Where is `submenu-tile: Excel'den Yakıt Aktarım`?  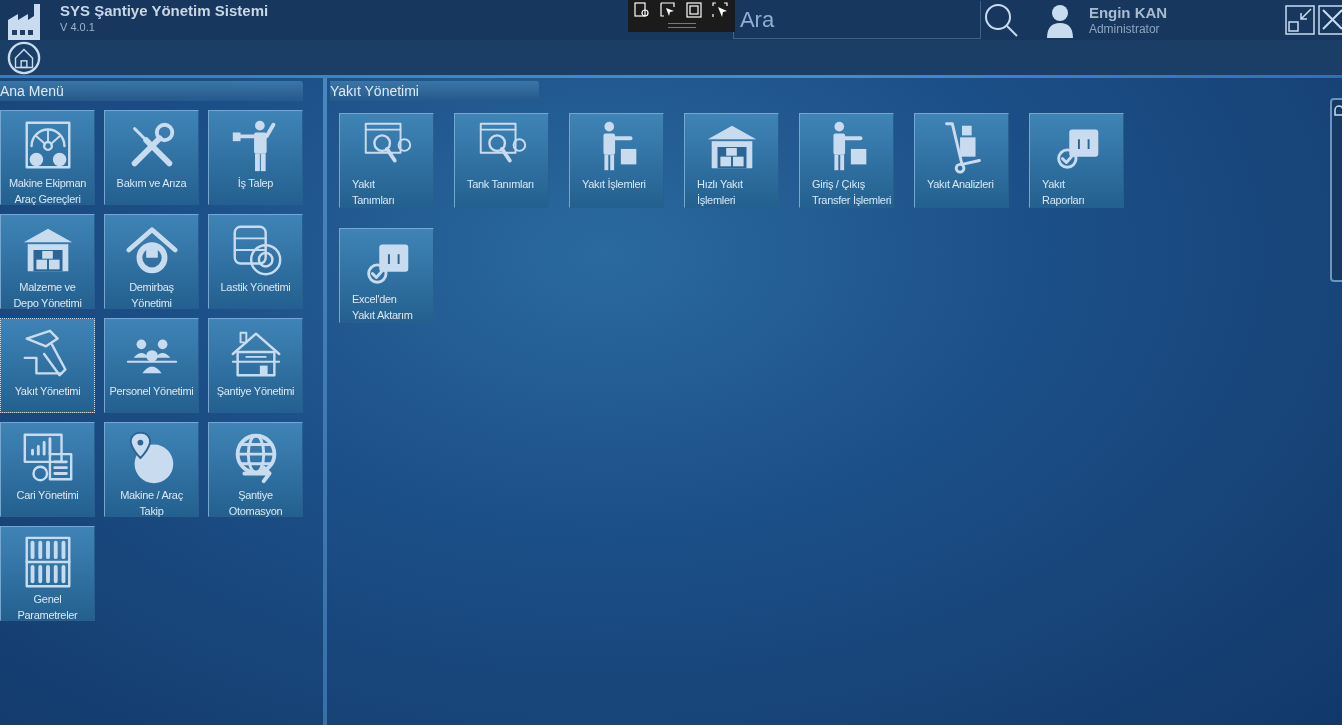 submenu-tile: Excel'den Yakıt Aktarım is located at coordinates (386, 275).